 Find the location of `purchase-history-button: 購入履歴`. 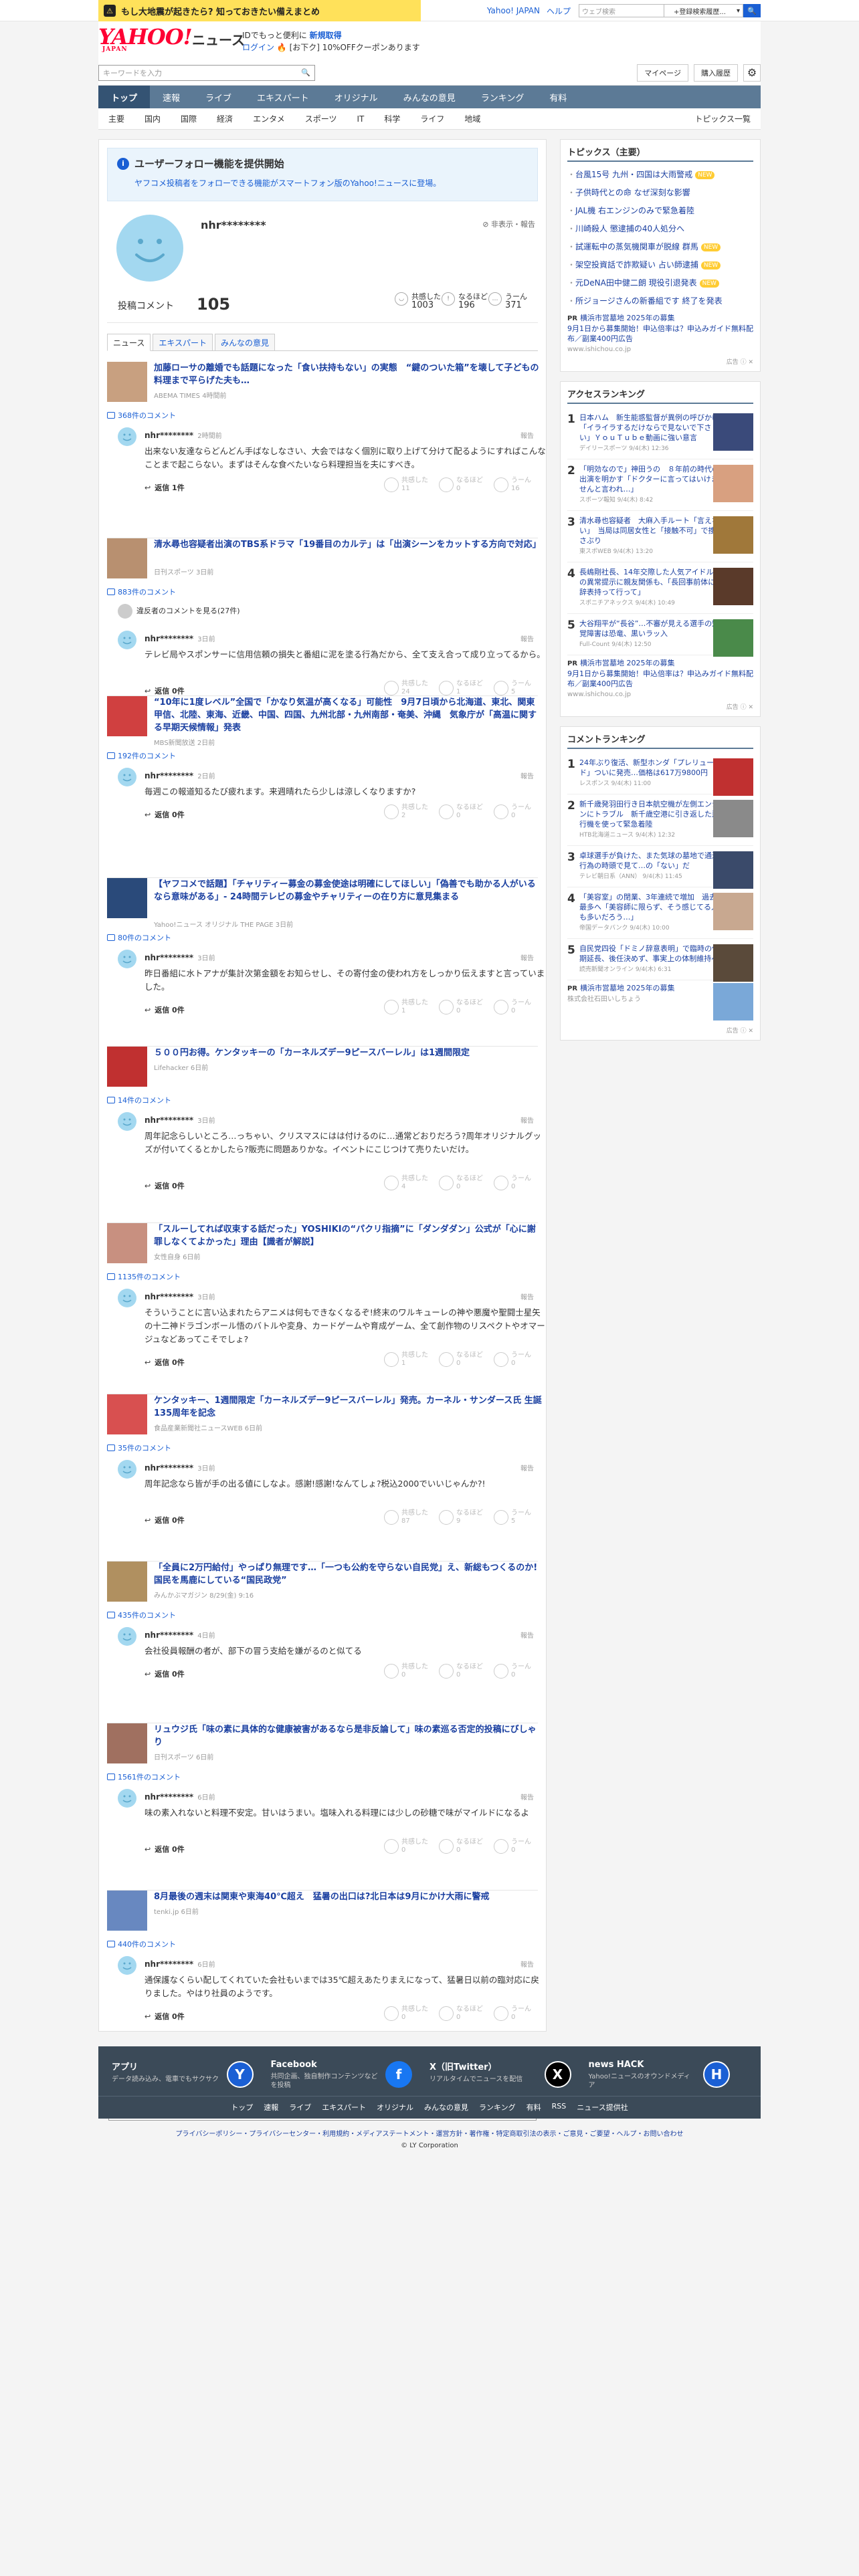

purchase-history-button: 購入履歴 is located at coordinates (716, 73).